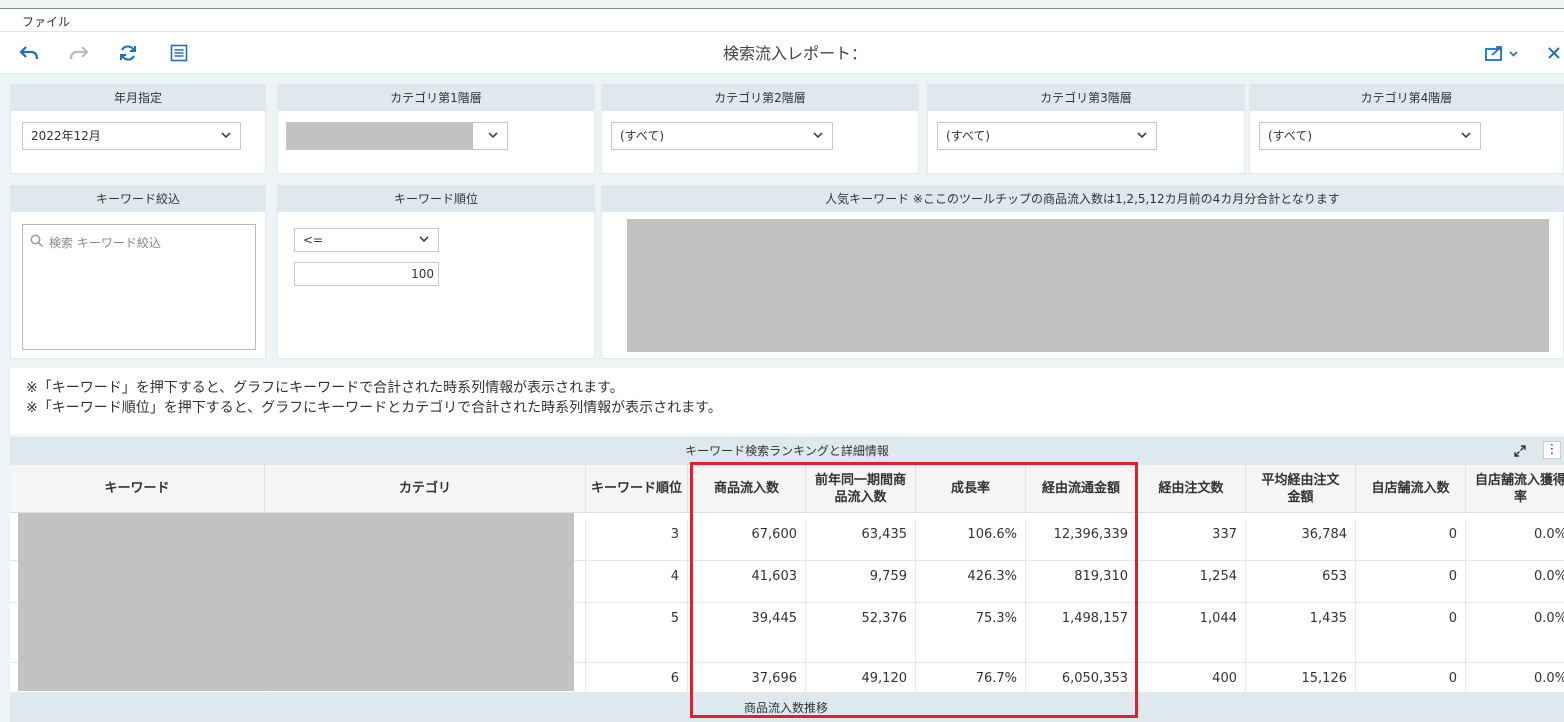  Describe the element at coordinates (1301, 582) in the screenshot. I see `table-cell: 653` at that location.